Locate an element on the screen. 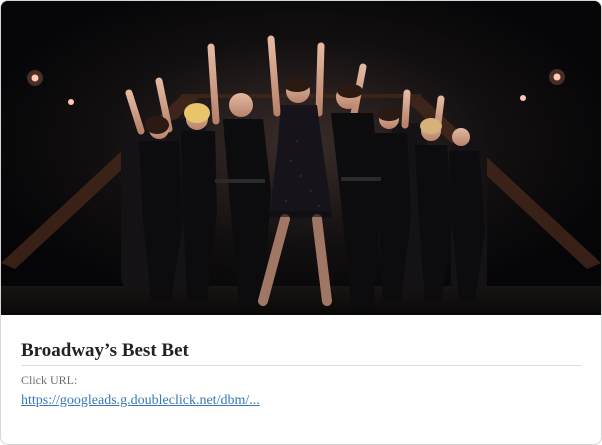 The width and height of the screenshot is (602, 445). title-divider is located at coordinates (301, 365).